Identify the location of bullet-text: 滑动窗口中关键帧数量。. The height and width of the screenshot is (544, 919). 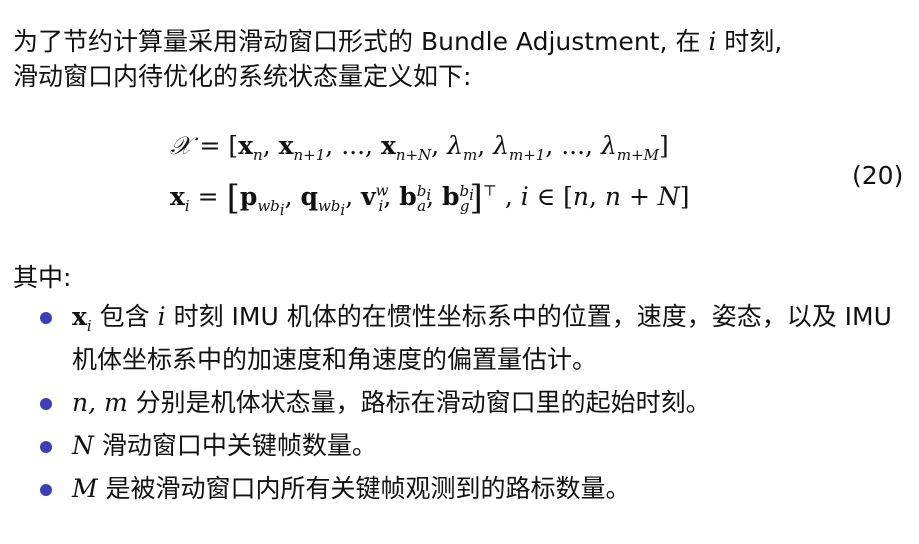
(235, 445).